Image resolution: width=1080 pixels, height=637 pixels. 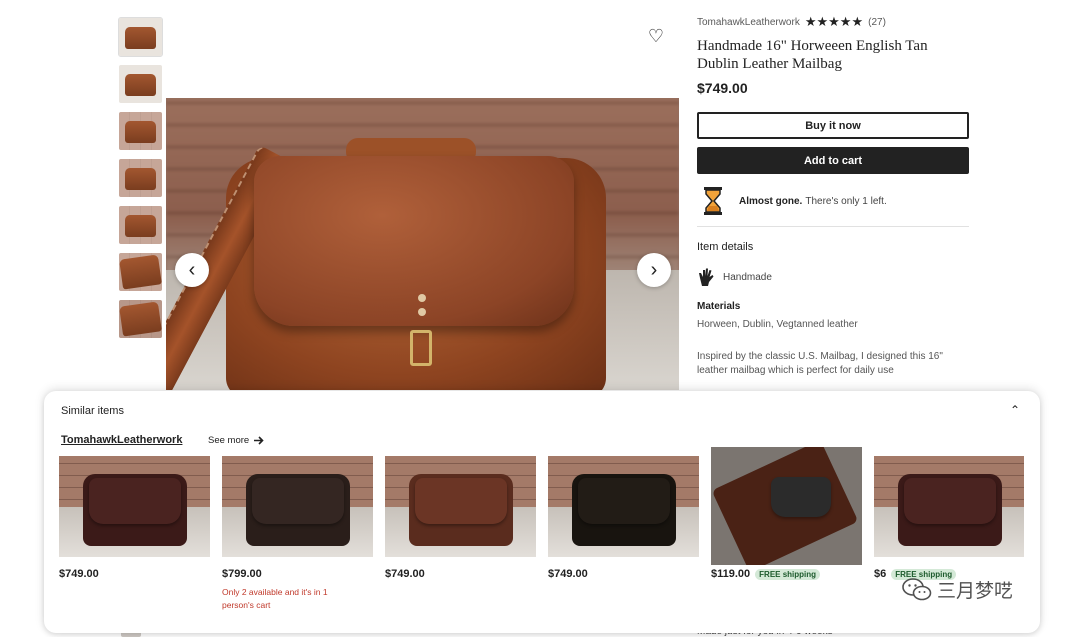 I want to click on previous-image-button: ‹, so click(x=192, y=270).